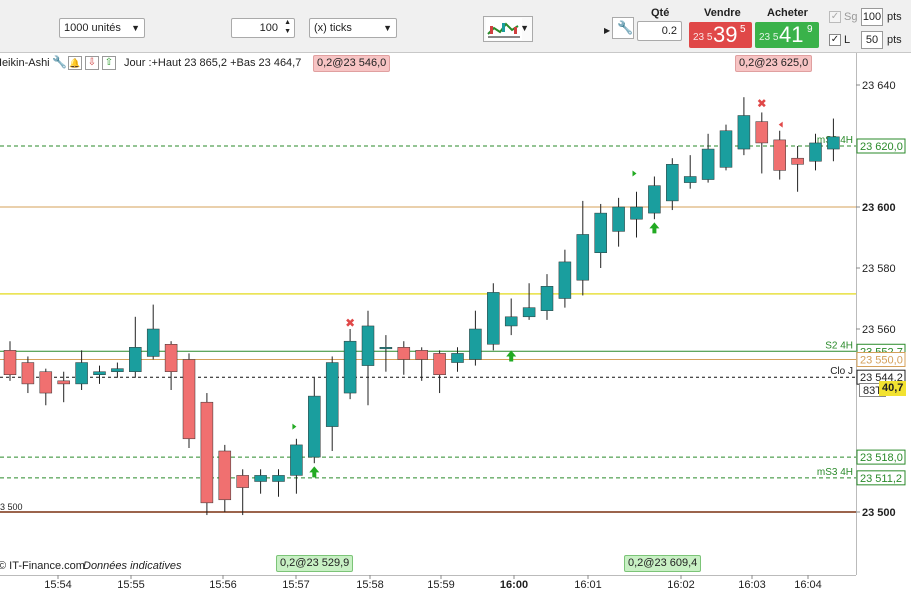 Image resolution: width=911 pixels, height=597 pixels. Describe the element at coordinates (514, 585) in the screenshot. I see `time-tick-label: 16:00` at that location.